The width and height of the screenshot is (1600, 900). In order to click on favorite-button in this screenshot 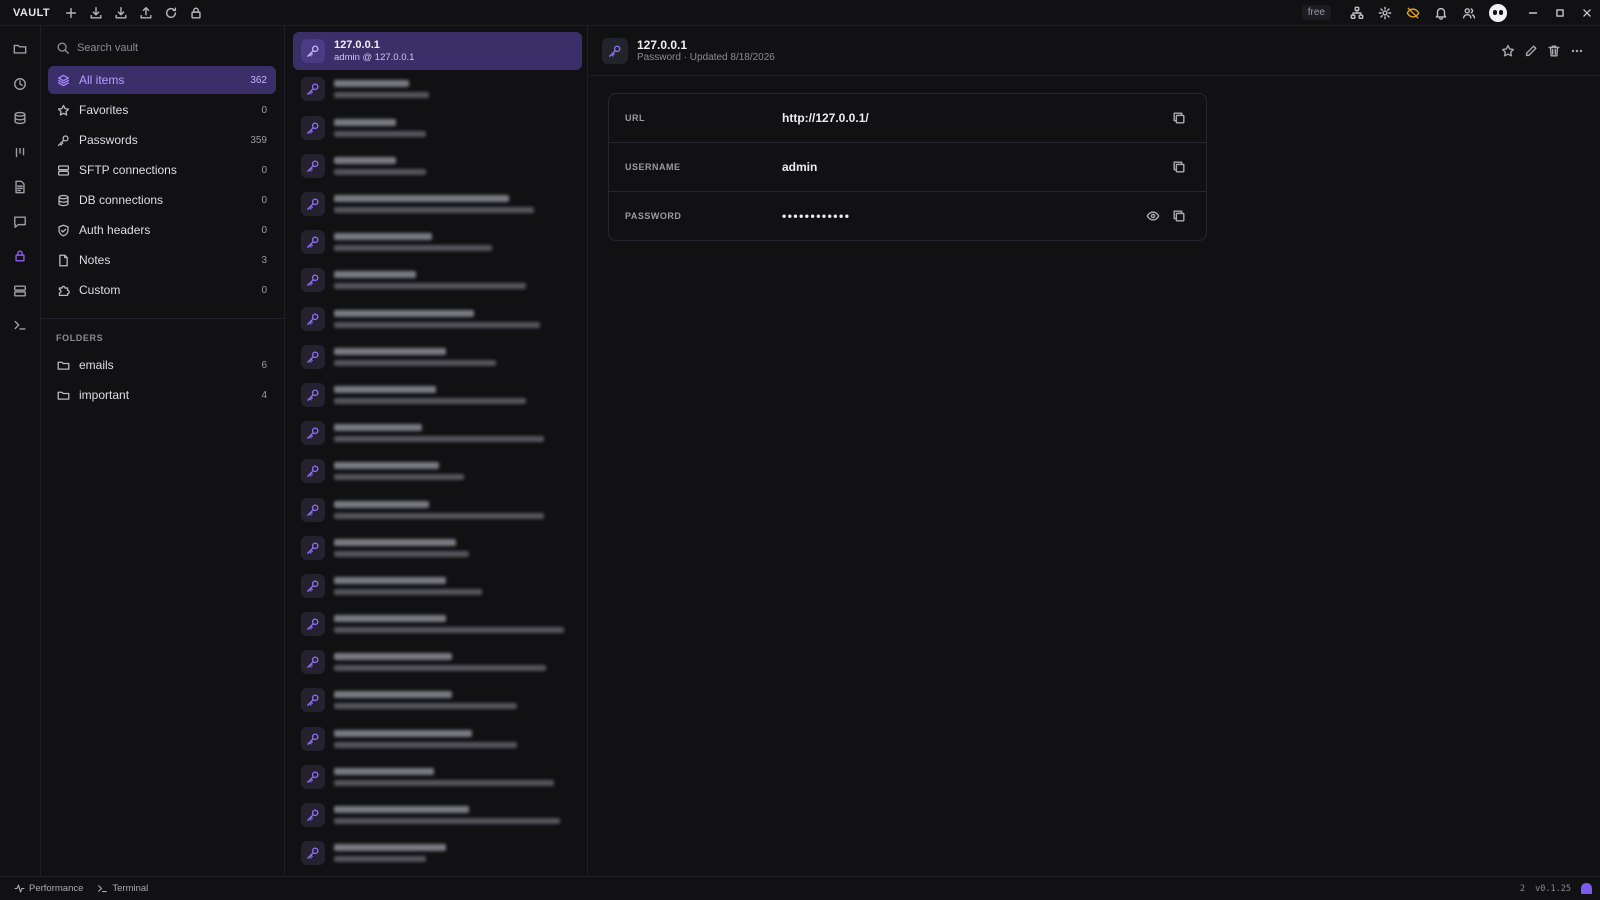, I will do `click(1507, 51)`.